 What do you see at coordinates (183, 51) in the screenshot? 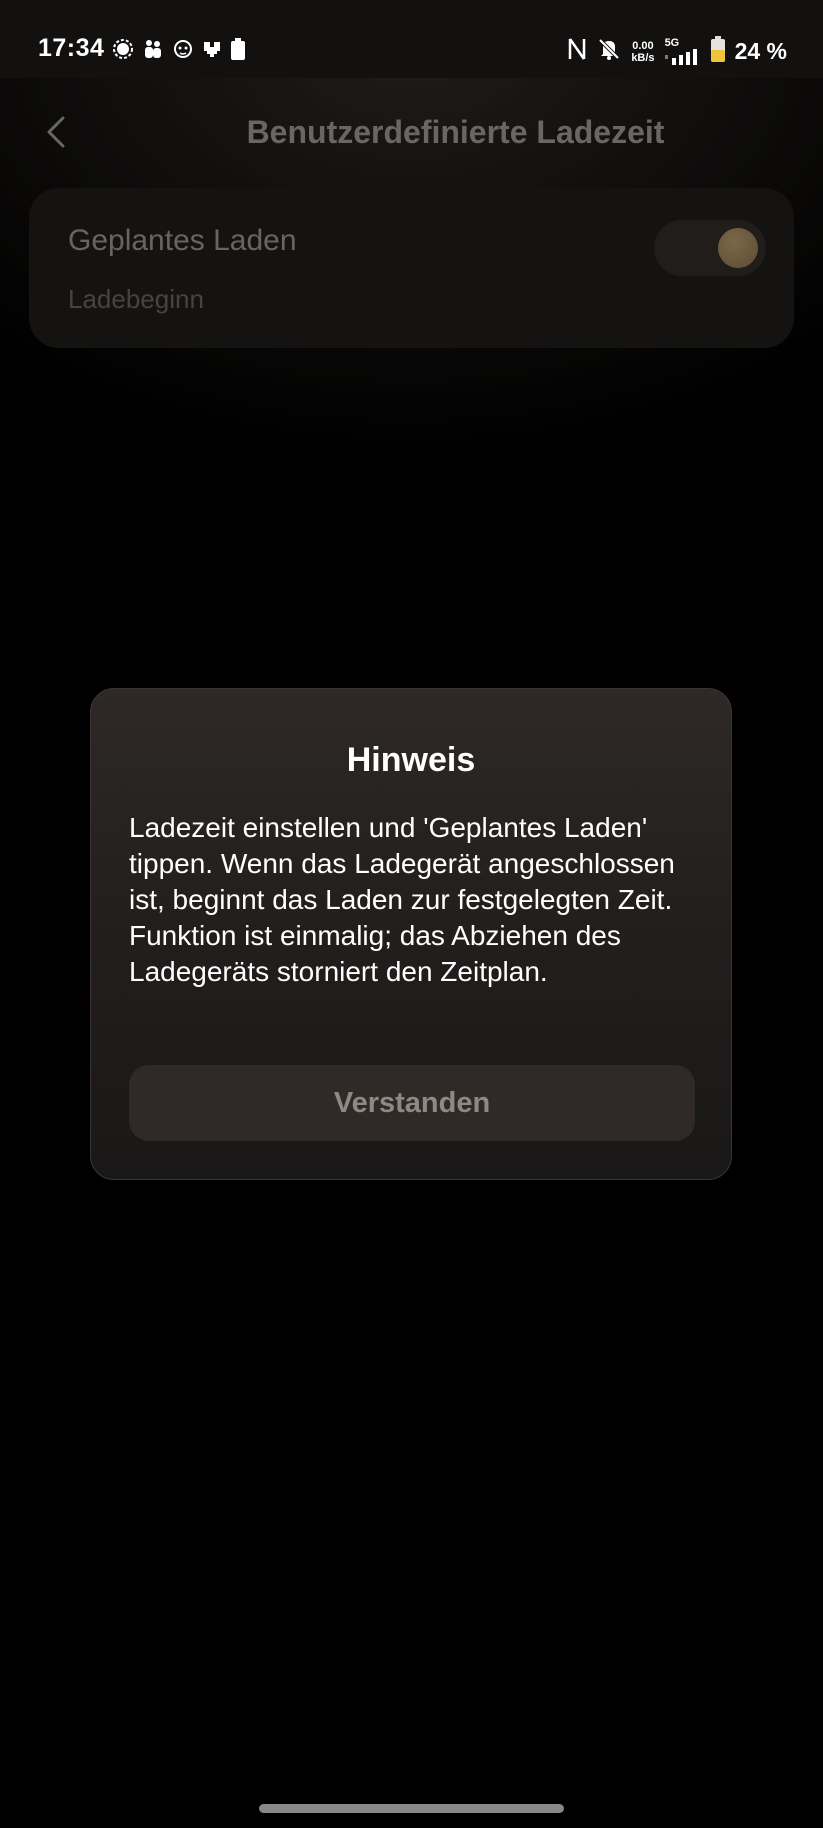
I see `lion-app-icon` at bounding box center [183, 51].